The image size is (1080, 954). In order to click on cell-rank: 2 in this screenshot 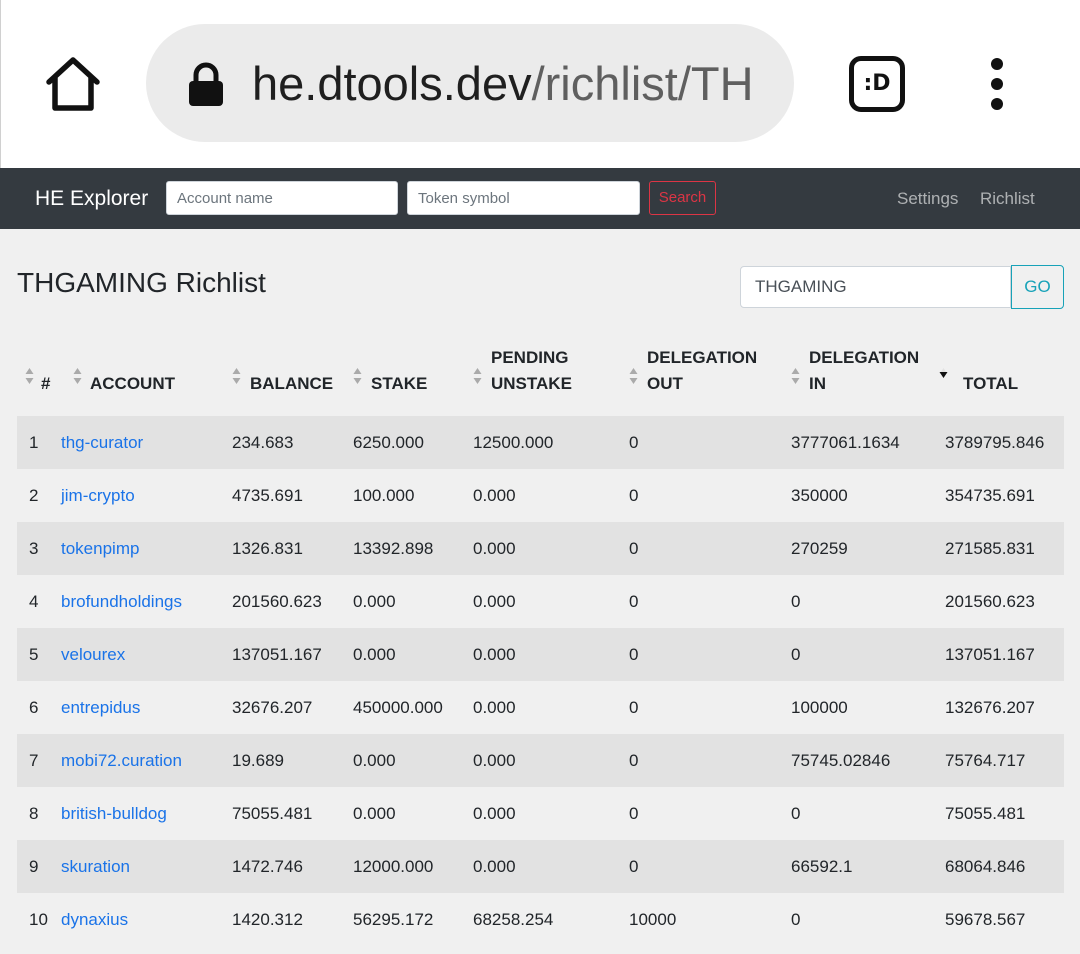, I will do `click(34, 495)`.